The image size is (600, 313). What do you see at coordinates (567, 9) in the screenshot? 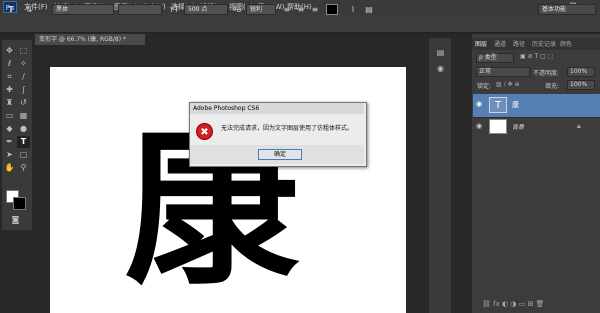
I see `workspace-select: 基本功能` at bounding box center [567, 9].